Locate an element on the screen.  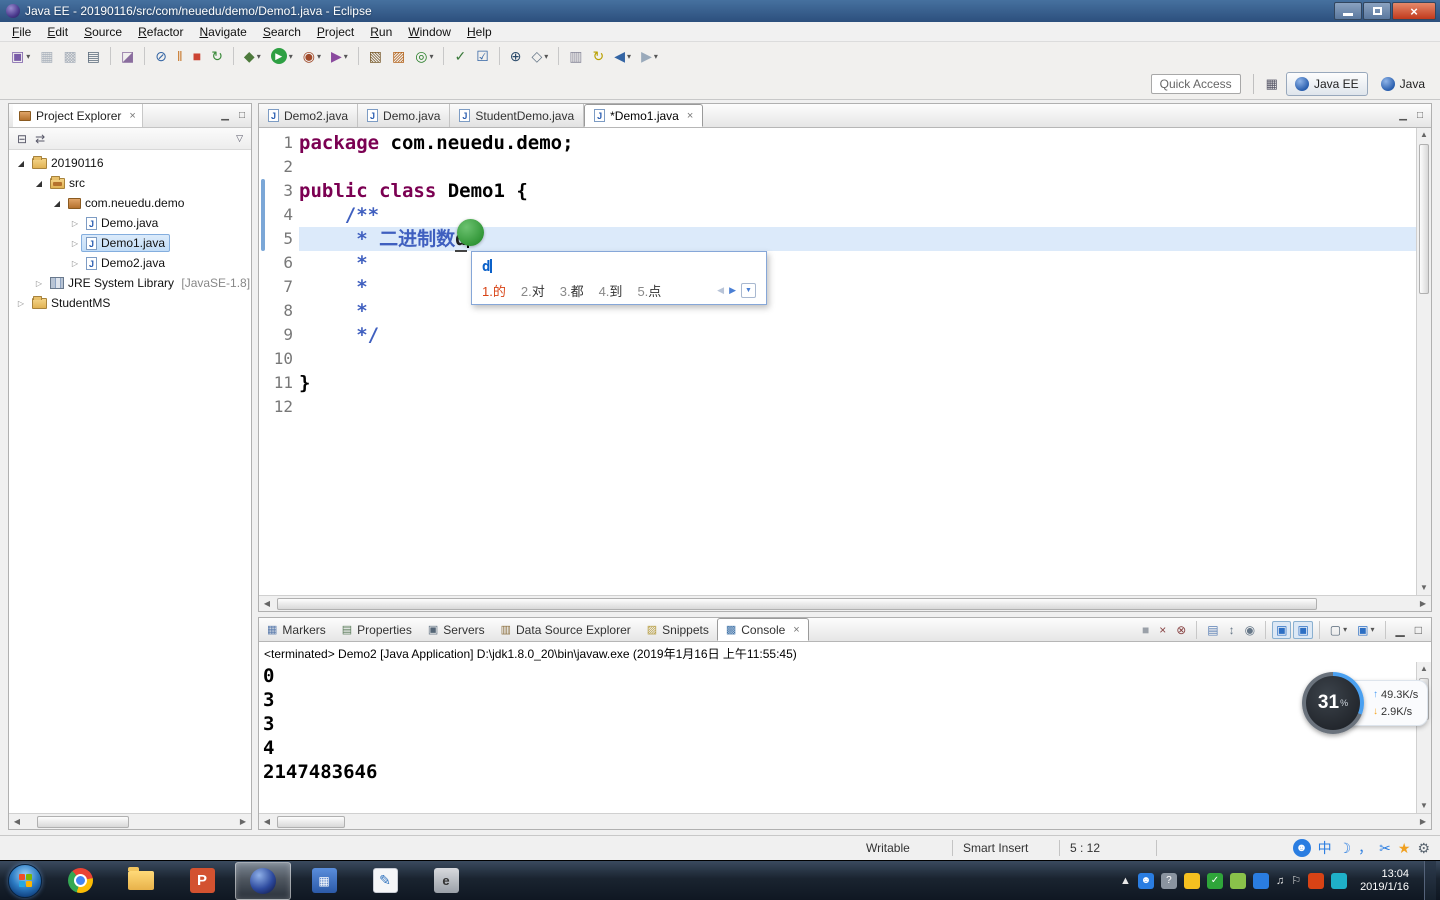
link-editor-icon: ⇄ is located at coordinates (40, 139).